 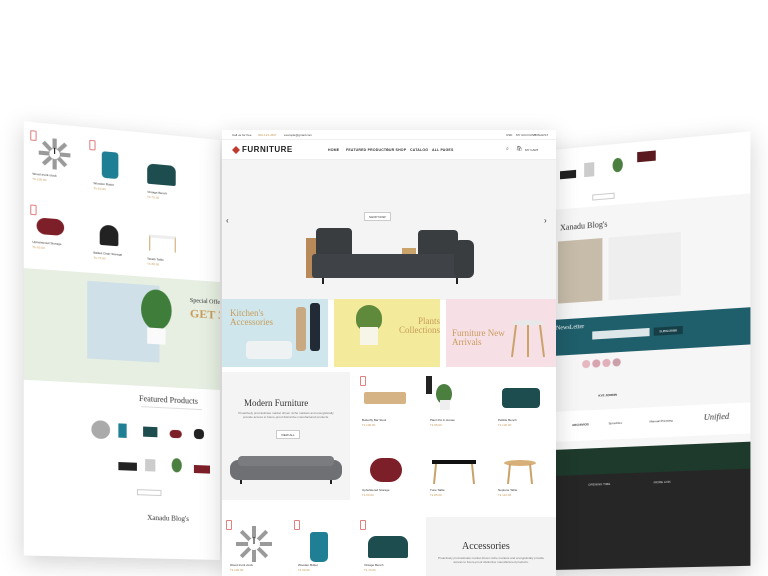 What do you see at coordinates (504, 425) in the screenshot?
I see `product-price: Tk 120.00` at bounding box center [504, 425].